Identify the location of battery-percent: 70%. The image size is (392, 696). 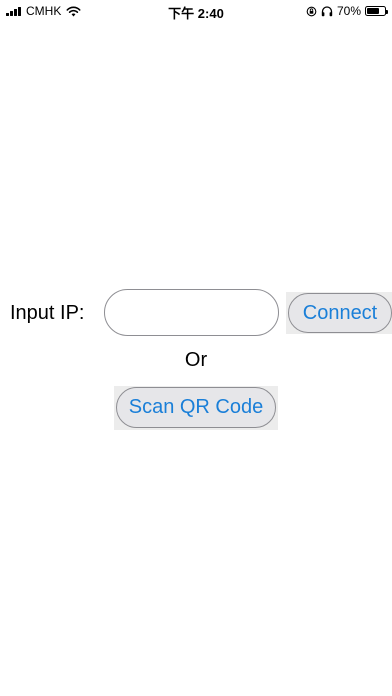
(348, 11).